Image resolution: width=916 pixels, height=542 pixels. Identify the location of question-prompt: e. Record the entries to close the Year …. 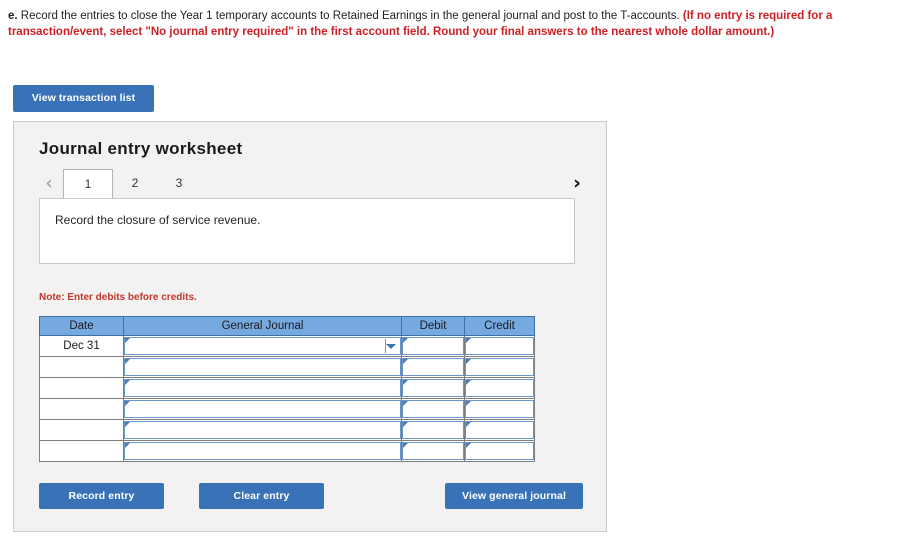
(453, 24).